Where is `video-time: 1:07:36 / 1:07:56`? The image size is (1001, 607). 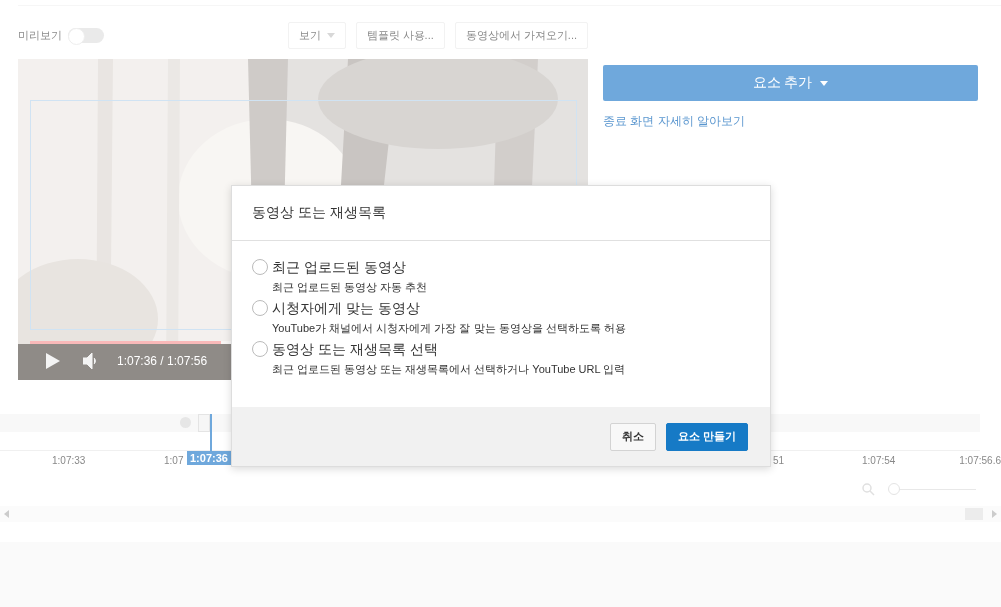
video-time: 1:07:36 / 1:07:56 is located at coordinates (162, 361).